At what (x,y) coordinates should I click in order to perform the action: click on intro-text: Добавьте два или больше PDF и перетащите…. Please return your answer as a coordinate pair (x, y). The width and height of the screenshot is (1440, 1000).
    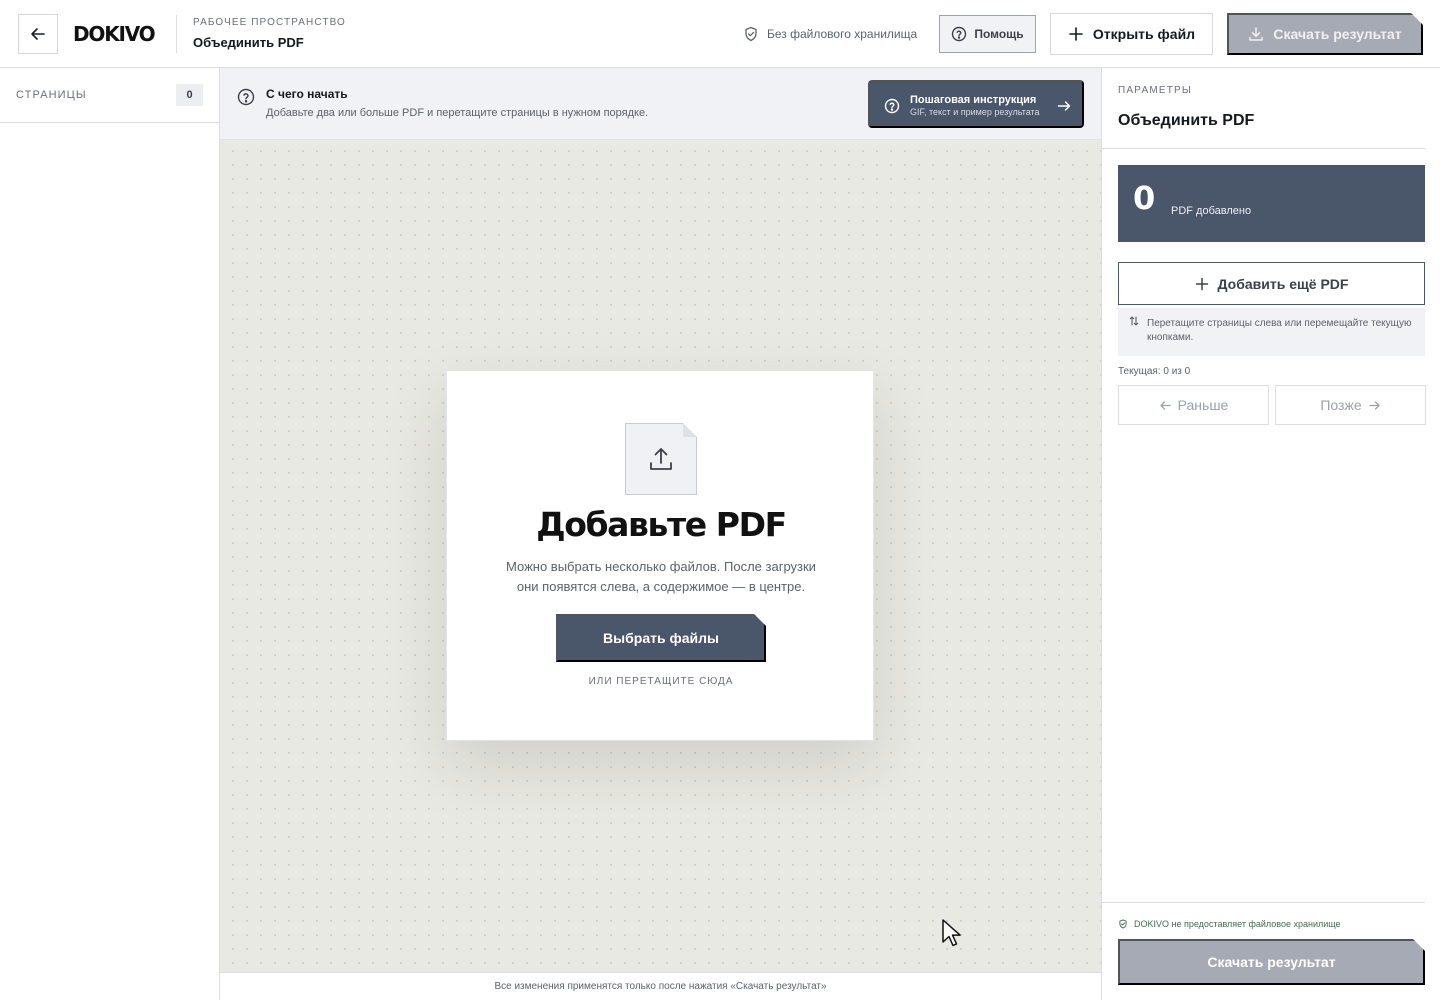
    Looking at the image, I should click on (457, 113).